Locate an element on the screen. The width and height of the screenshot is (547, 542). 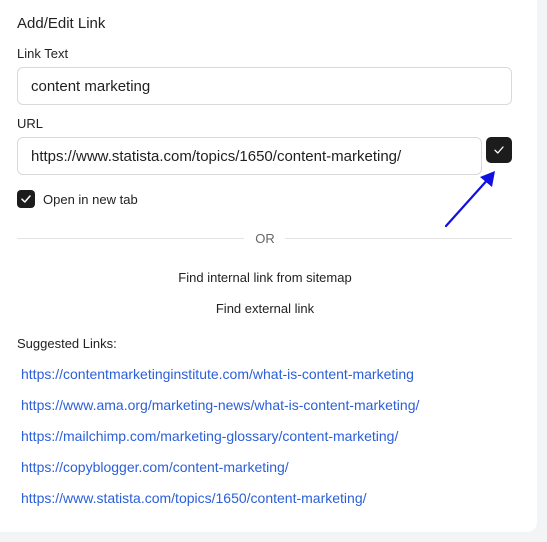
url-label: URL is located at coordinates (30, 123).